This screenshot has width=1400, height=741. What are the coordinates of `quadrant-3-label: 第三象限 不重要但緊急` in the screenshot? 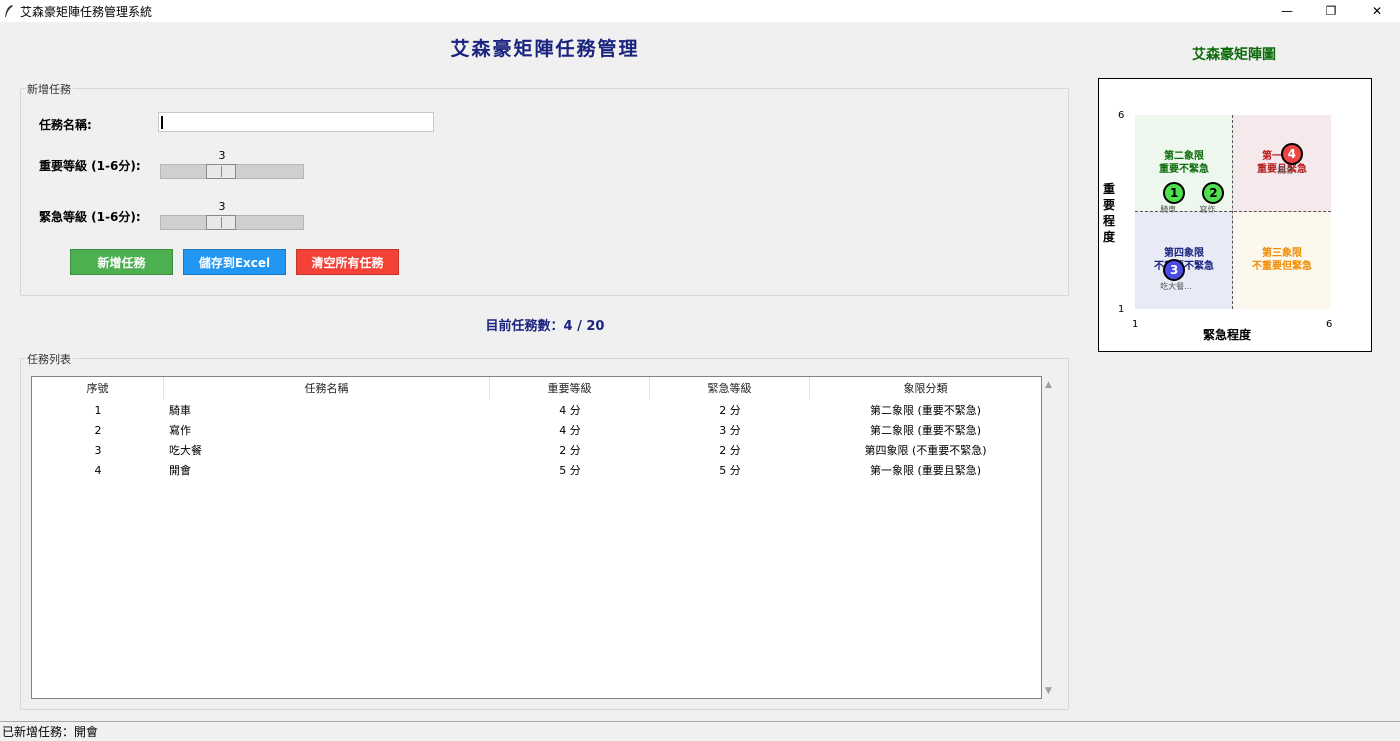 It's located at (1282, 260).